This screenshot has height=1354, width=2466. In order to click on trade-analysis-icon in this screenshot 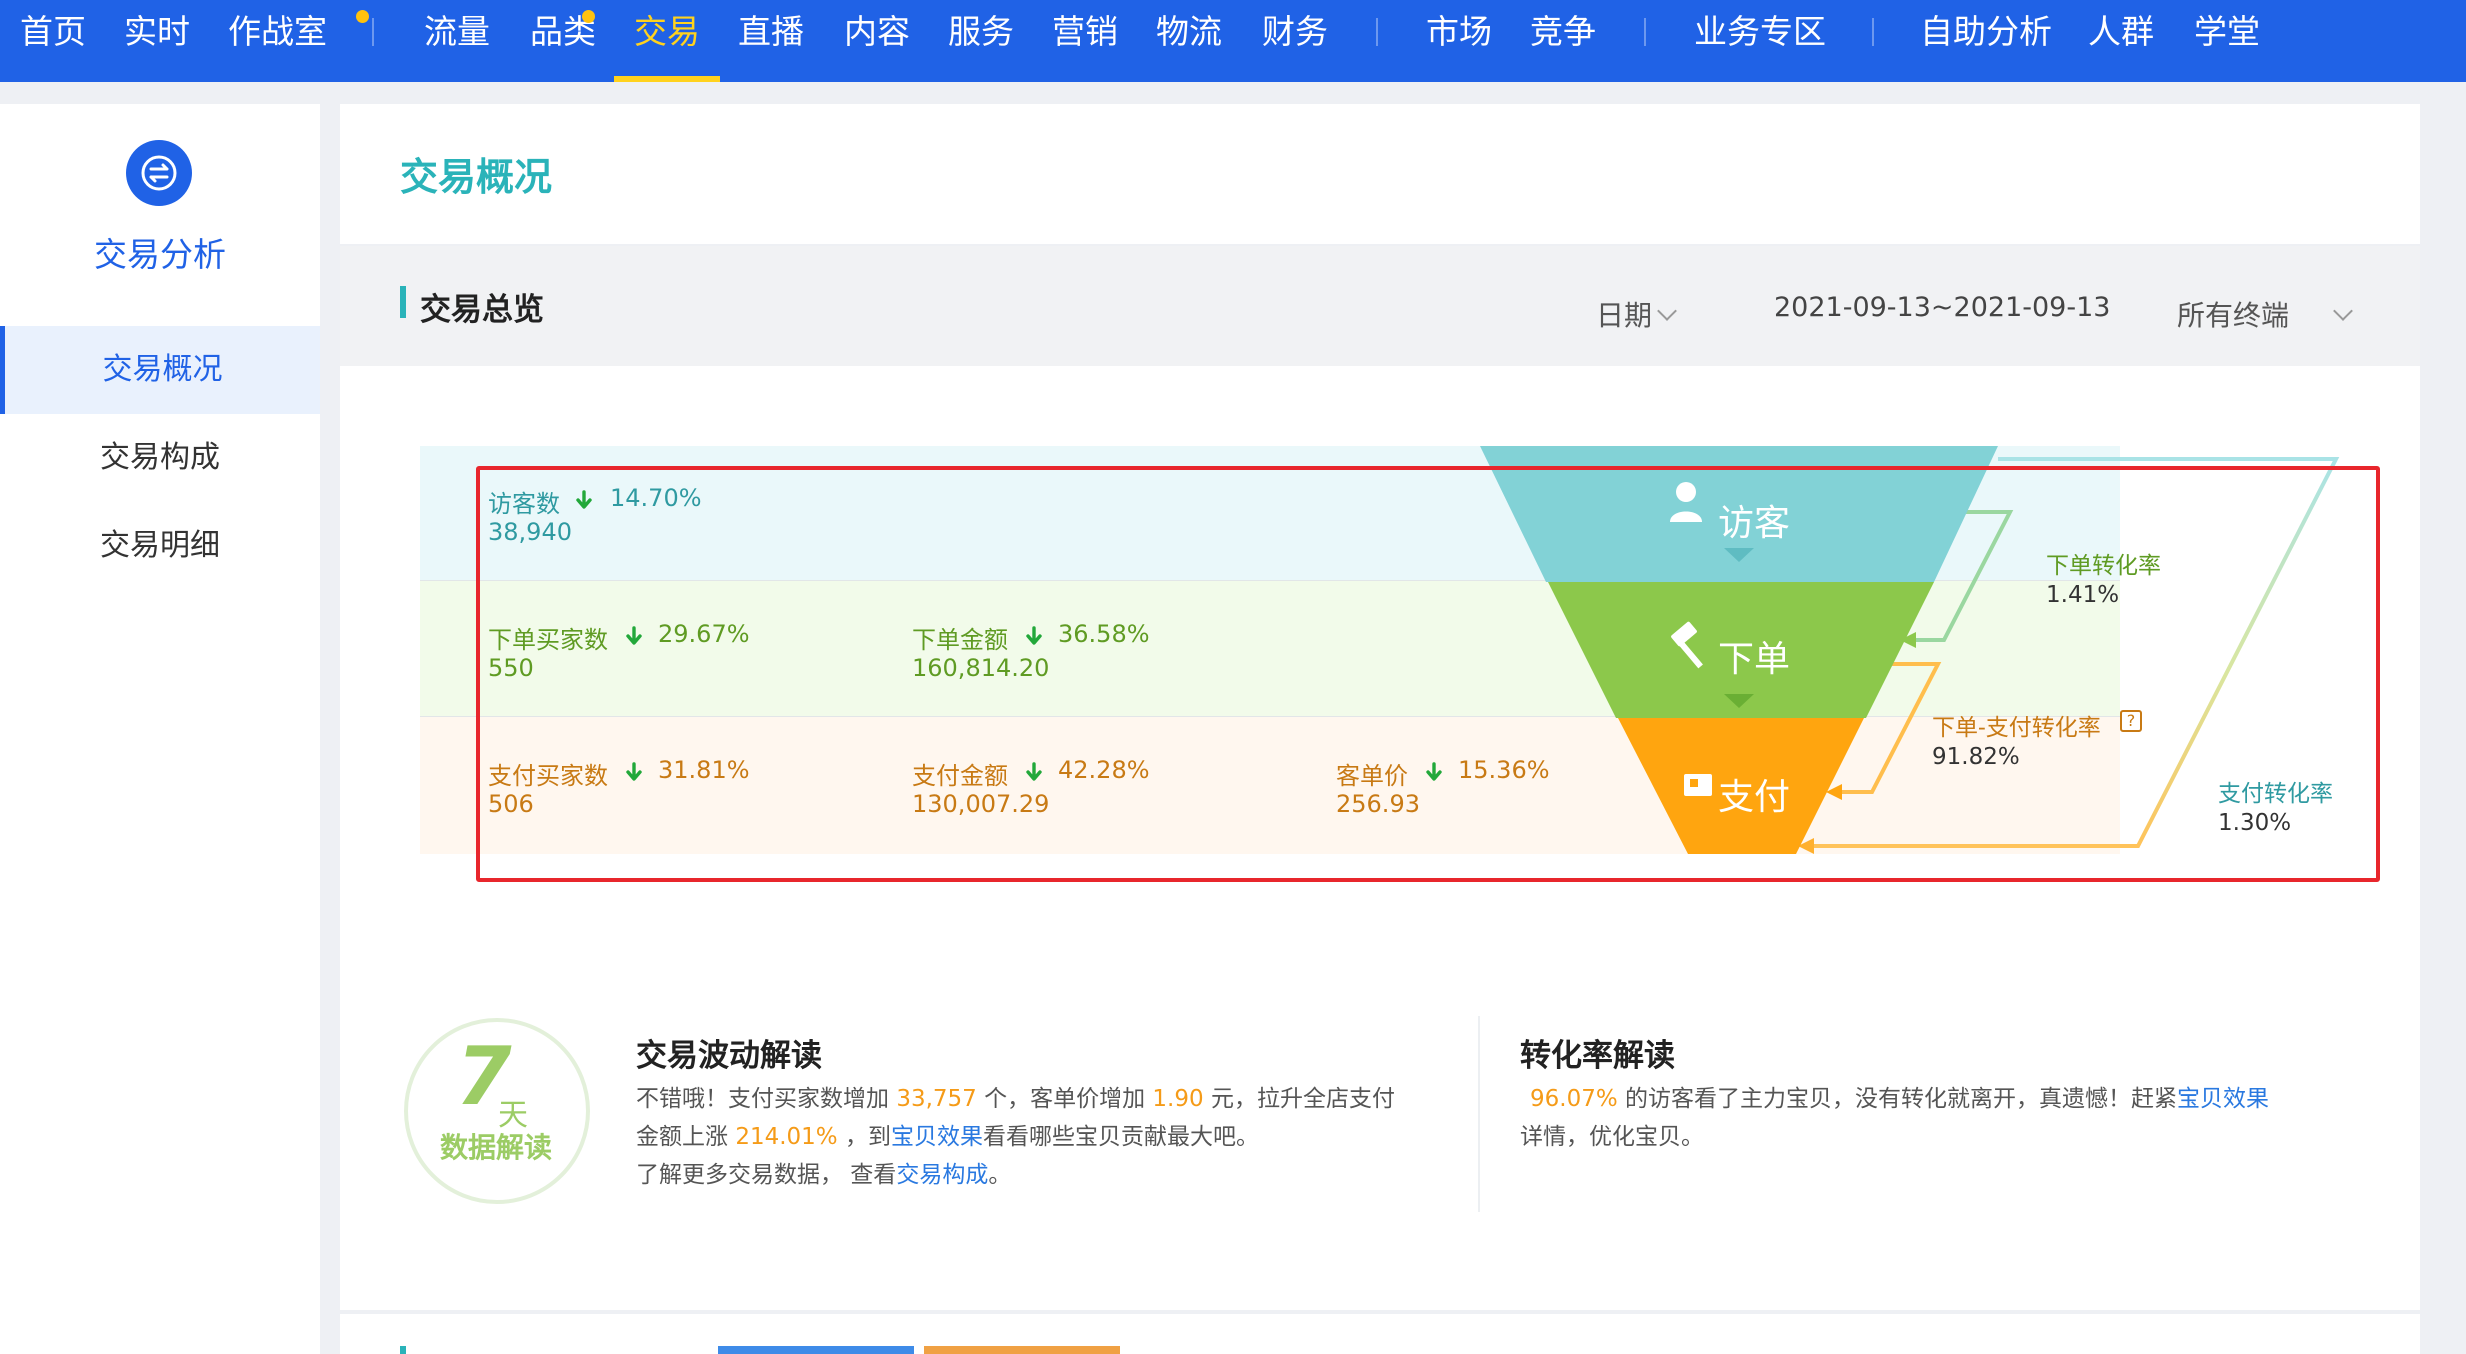, I will do `click(159, 173)`.